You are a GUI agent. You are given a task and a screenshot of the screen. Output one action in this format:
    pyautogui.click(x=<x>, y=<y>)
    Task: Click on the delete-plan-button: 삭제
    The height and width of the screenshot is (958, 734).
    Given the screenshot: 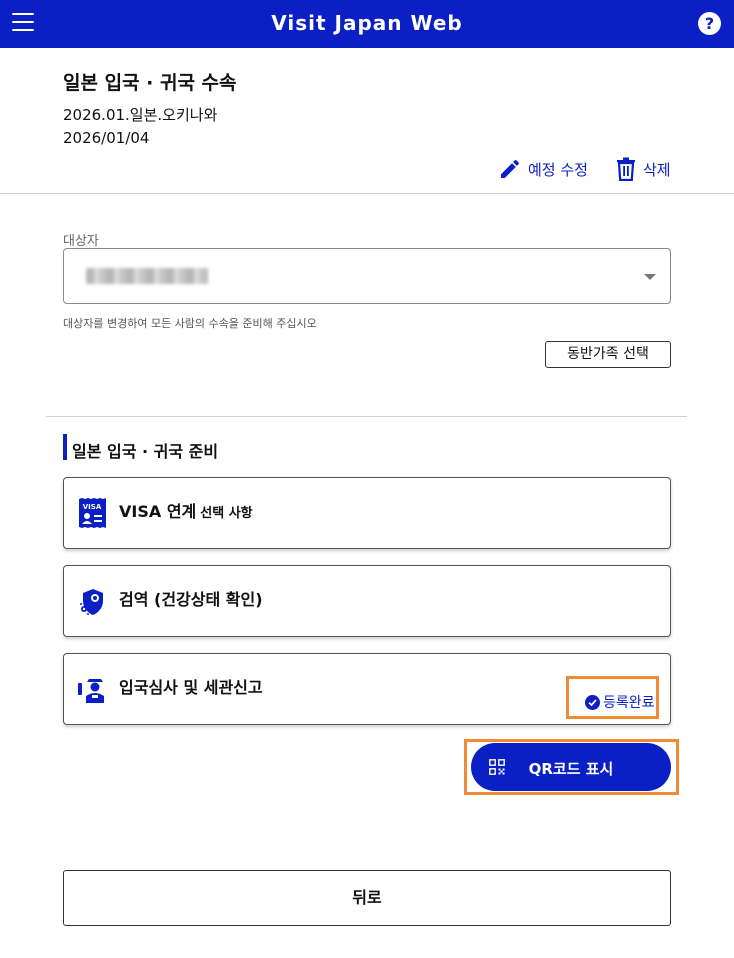 What is the action you would take?
    pyautogui.click(x=643, y=169)
    